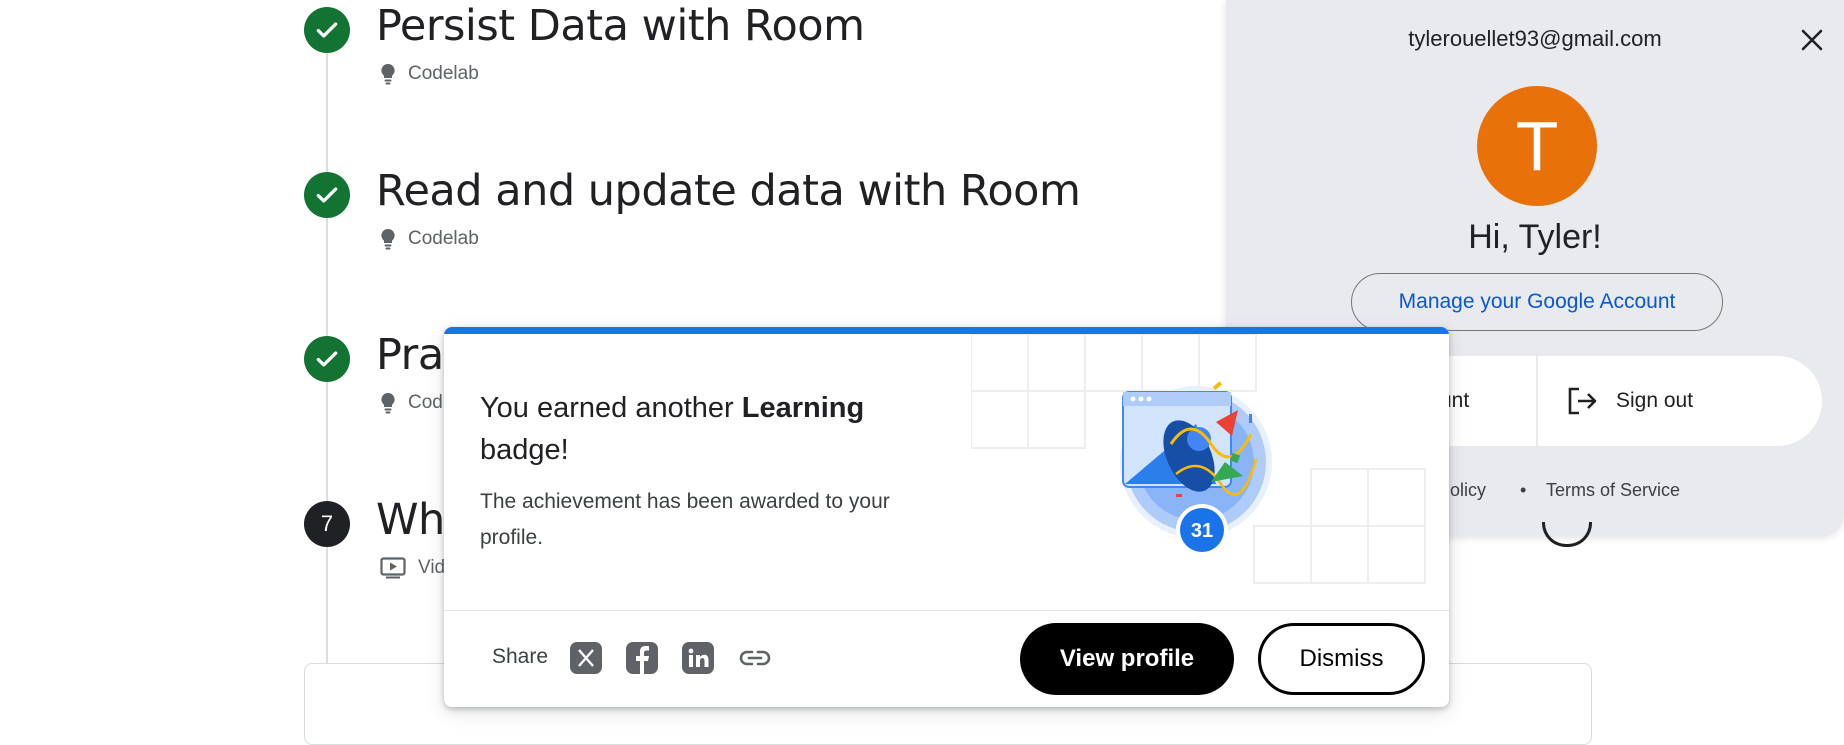  I want to click on account-greeting: Hi, Tyler!, so click(1535, 237).